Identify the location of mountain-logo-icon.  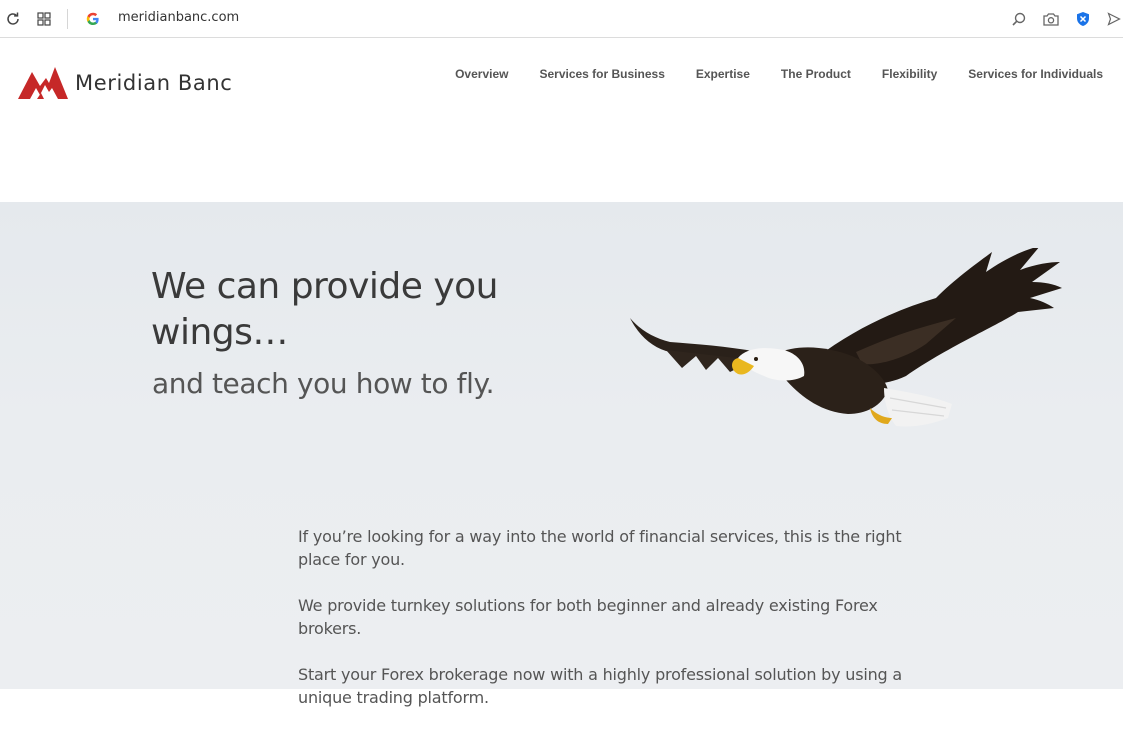
(43, 83).